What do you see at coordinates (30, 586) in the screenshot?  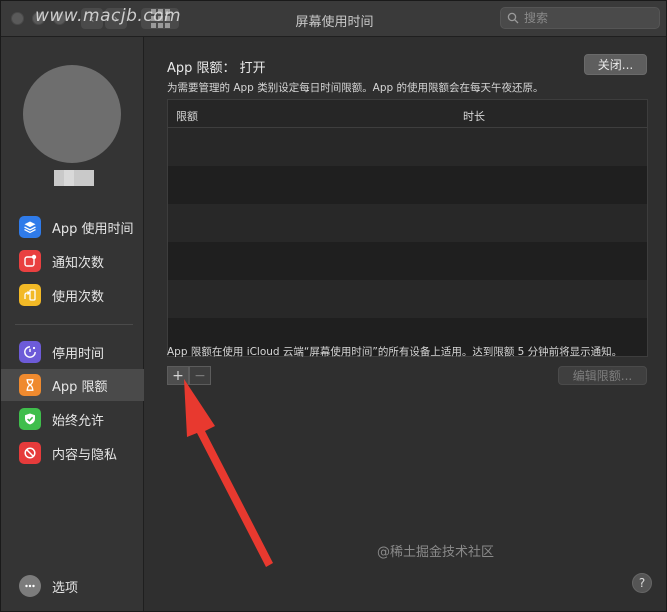 I see `ellipsis-icon` at bounding box center [30, 586].